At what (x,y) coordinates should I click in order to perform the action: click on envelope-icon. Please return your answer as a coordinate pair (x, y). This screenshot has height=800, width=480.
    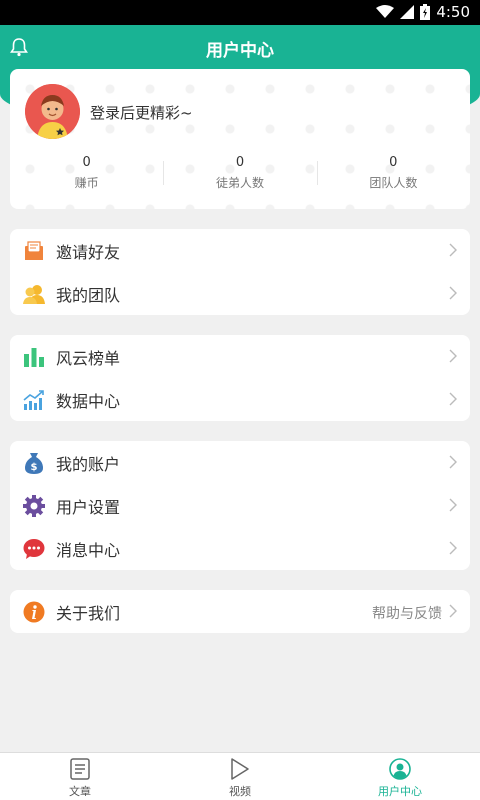
    Looking at the image, I should click on (34, 251).